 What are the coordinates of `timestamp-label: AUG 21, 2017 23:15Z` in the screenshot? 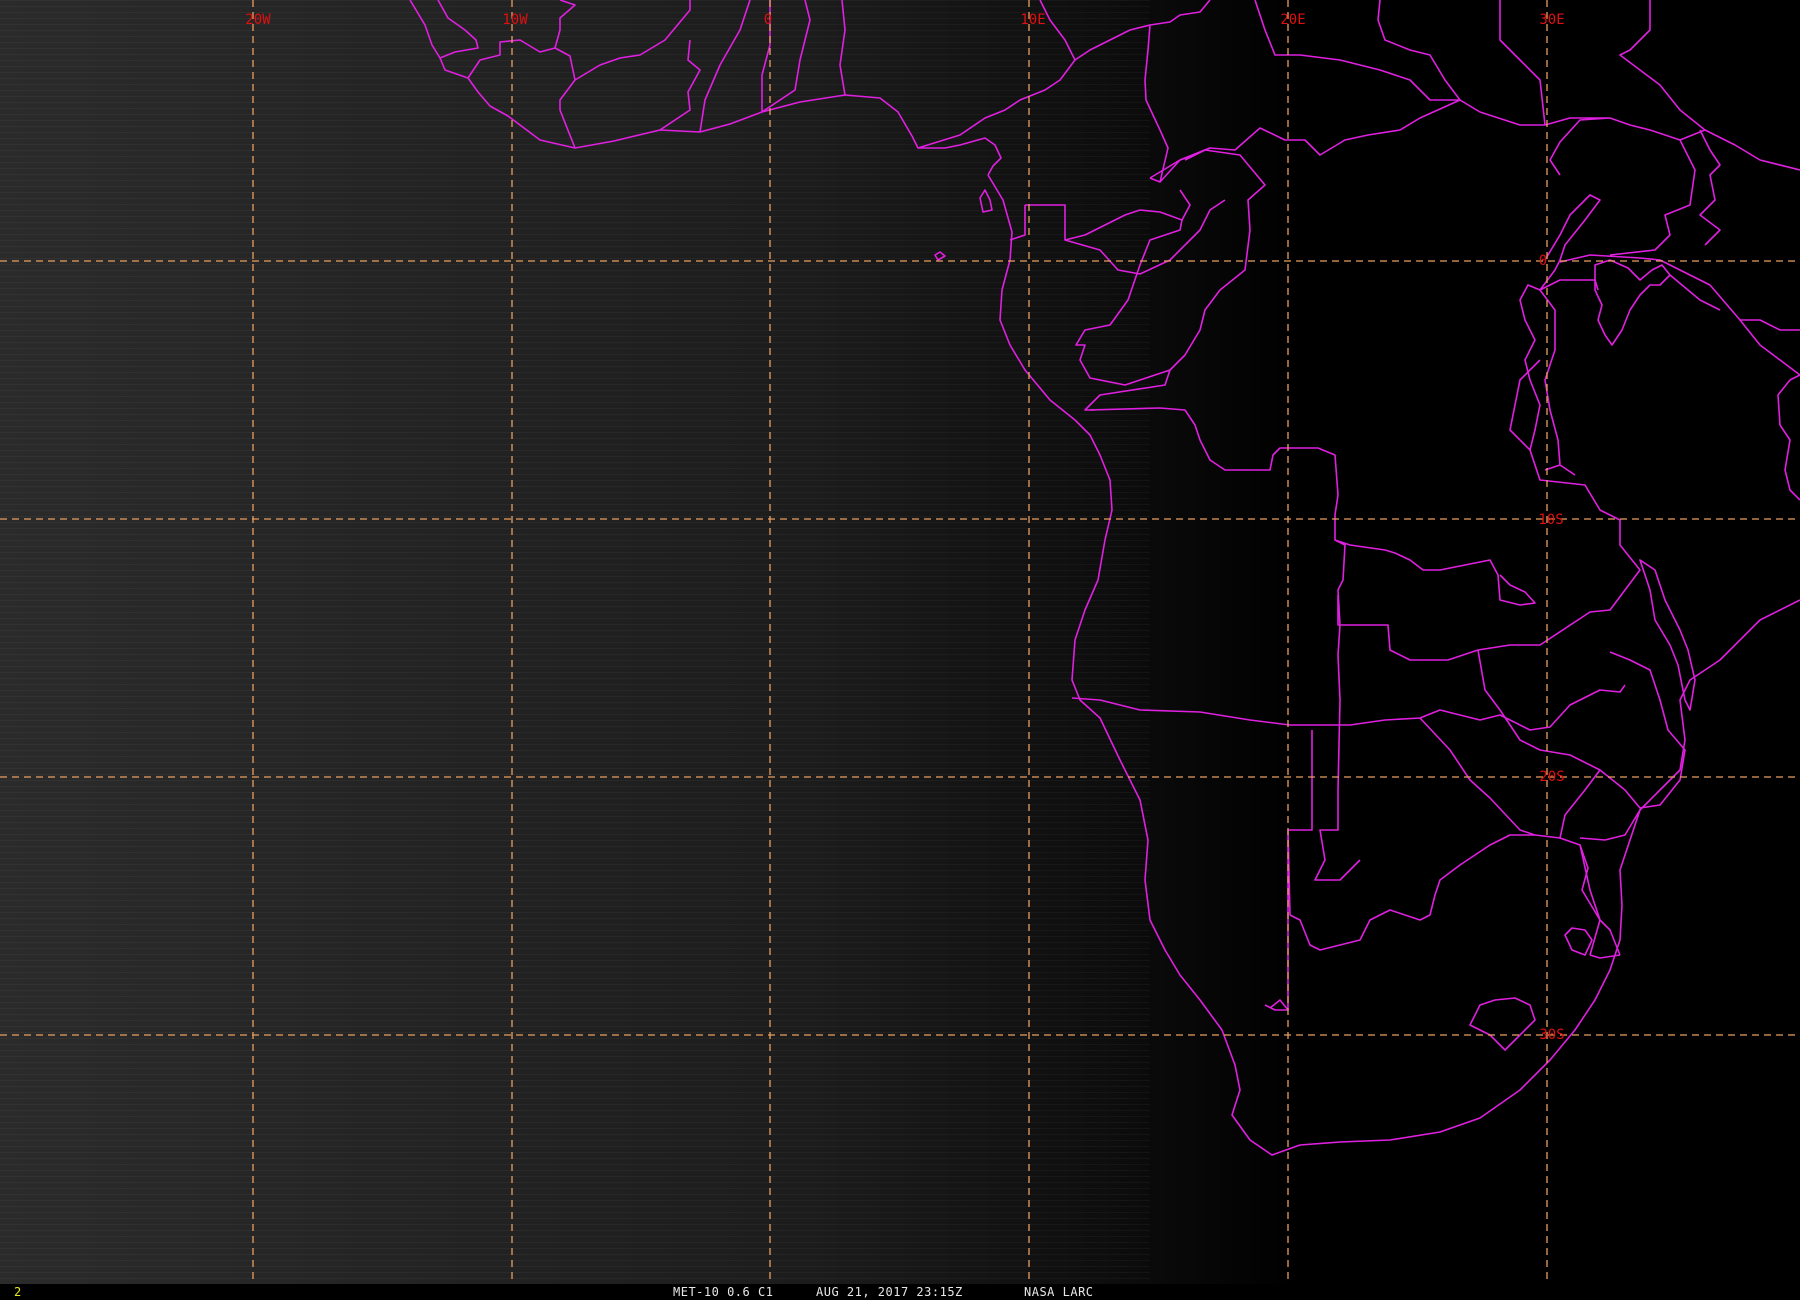 It's located at (889, 1292).